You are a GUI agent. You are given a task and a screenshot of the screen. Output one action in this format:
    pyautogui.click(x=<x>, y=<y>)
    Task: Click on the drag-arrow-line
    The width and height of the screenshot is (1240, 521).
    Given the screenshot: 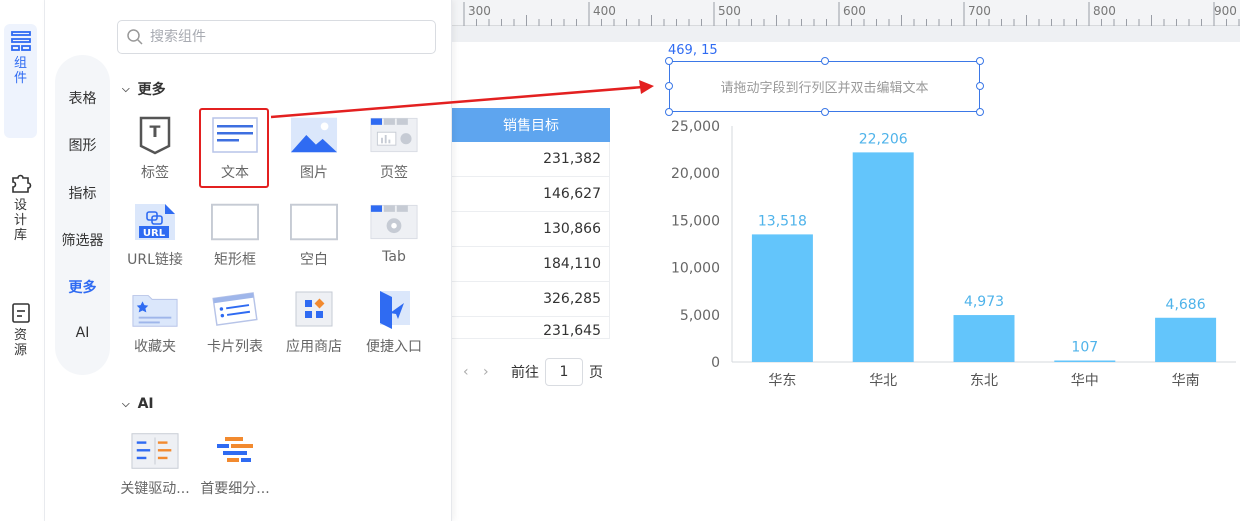 What is the action you would take?
    pyautogui.click(x=457, y=102)
    